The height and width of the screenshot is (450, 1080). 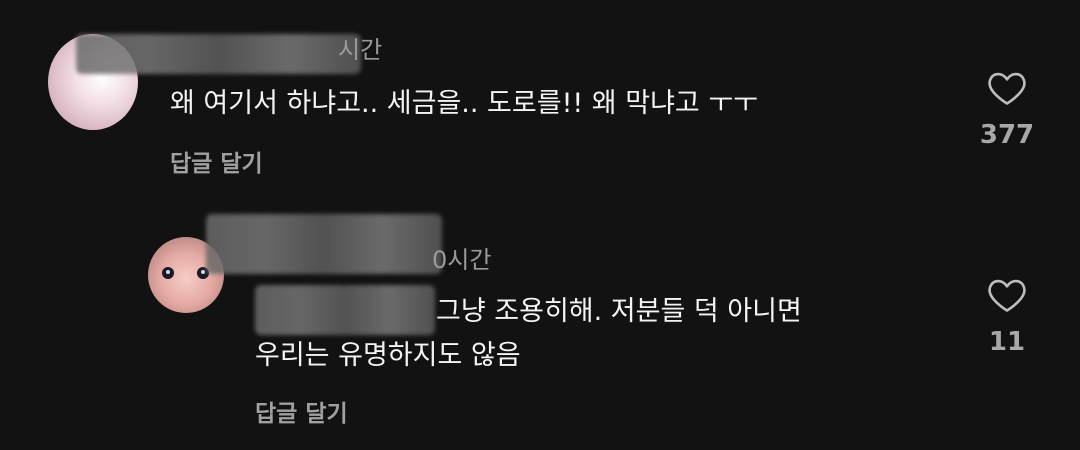 What do you see at coordinates (1007, 135) in the screenshot?
I see `like-count: 377` at bounding box center [1007, 135].